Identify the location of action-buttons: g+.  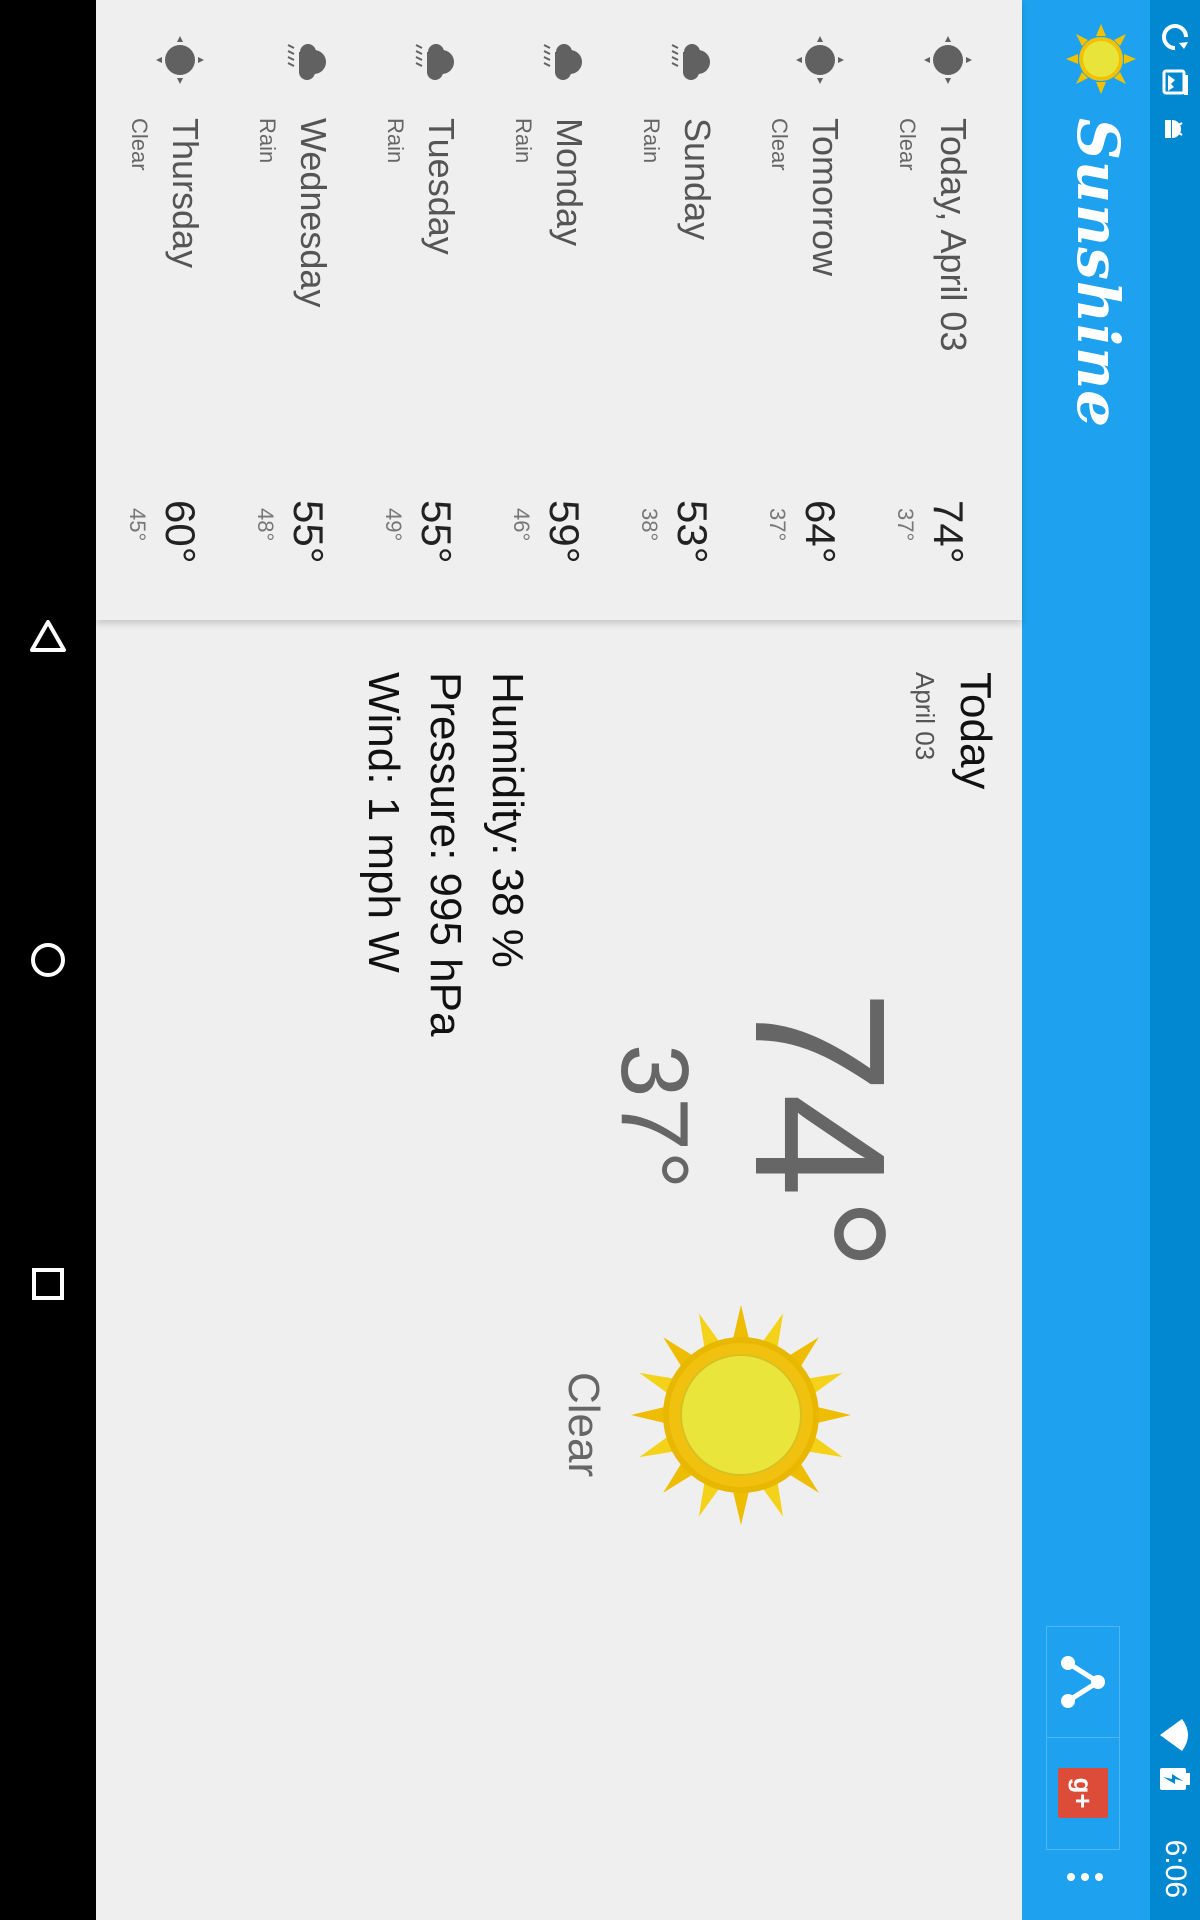
(1083, 1738).